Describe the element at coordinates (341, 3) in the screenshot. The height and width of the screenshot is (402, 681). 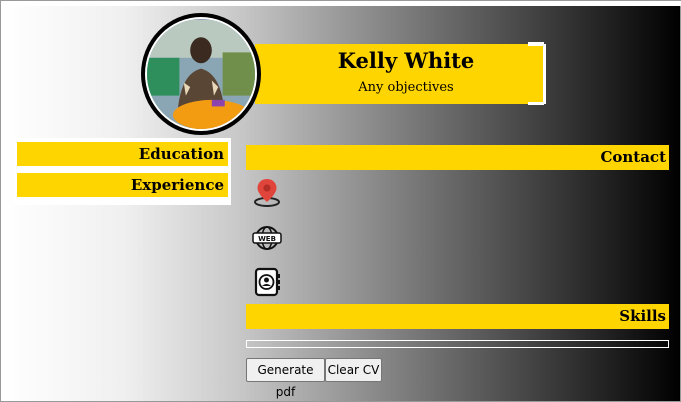
I see `top-strip` at that location.